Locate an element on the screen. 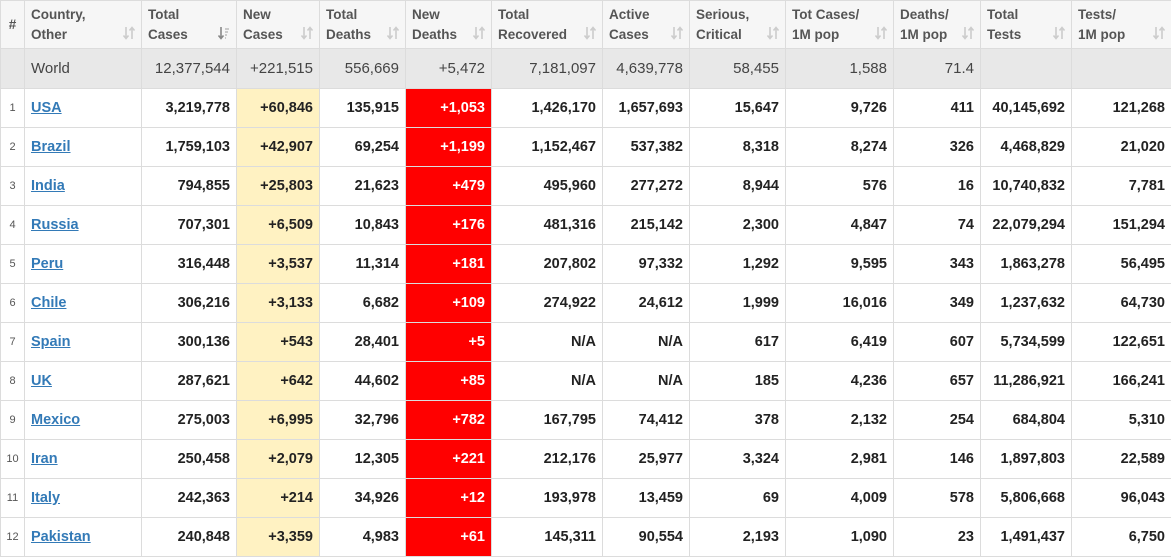  cell-country: UK is located at coordinates (83, 381).